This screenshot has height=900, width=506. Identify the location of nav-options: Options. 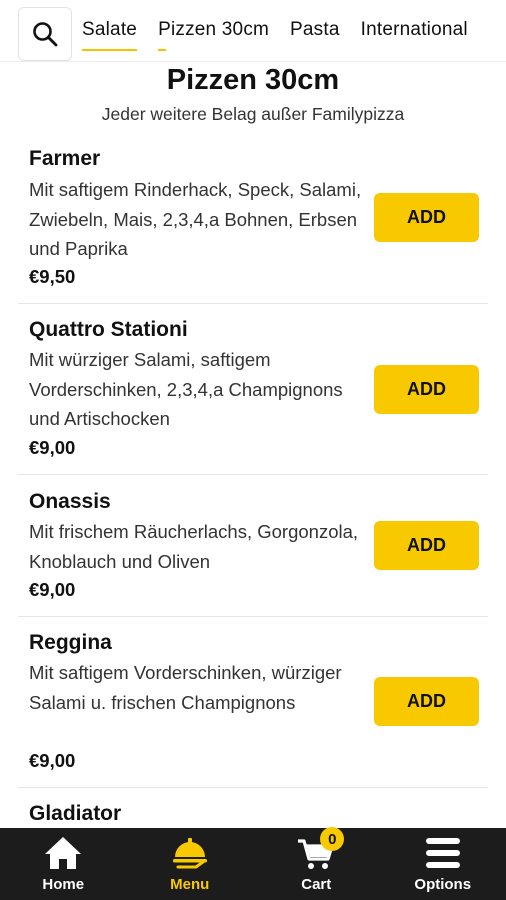
(443, 864).